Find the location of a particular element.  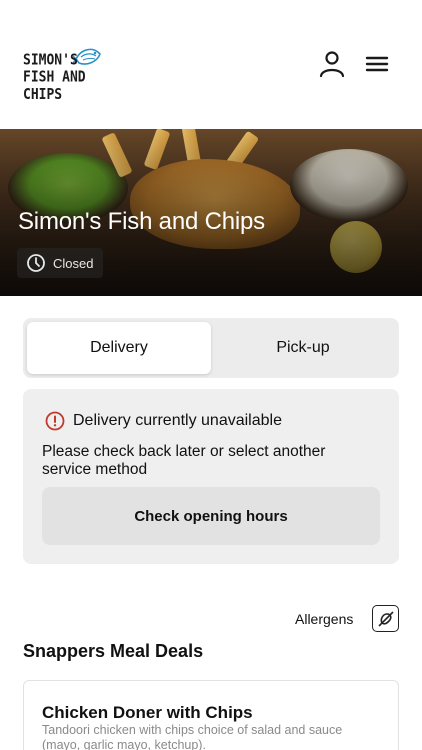

tab-pickup: Pick-up is located at coordinates (303, 348).